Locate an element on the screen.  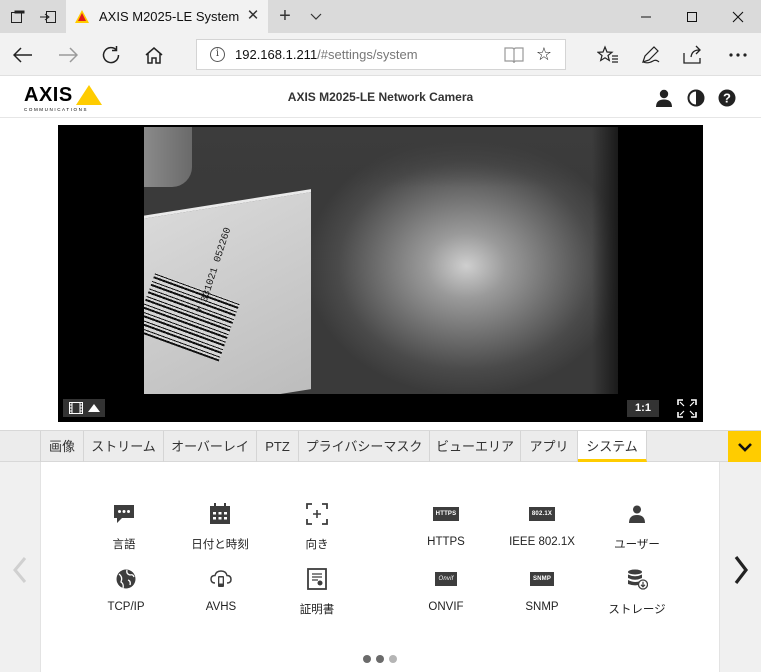
browser-tab-active: AXIS M2025-LE System ✕ is located at coordinates (167, 16).